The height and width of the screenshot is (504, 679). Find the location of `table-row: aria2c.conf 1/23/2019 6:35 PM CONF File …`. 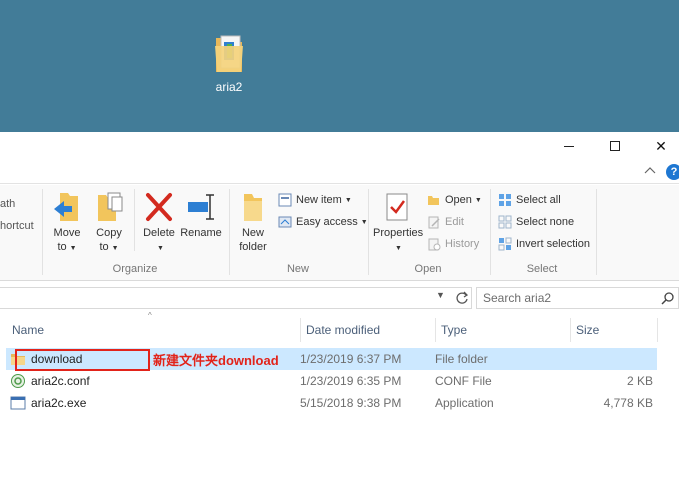

table-row: aria2c.conf 1/23/2019 6:35 PM CONF File … is located at coordinates (331, 381).